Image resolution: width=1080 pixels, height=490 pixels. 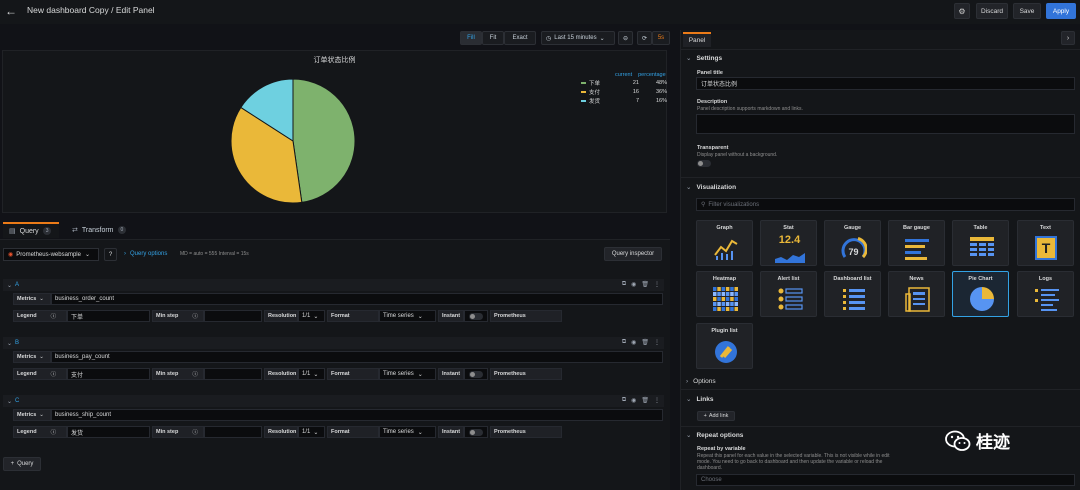 I want to click on fill-button: Fill, so click(x=471, y=38).